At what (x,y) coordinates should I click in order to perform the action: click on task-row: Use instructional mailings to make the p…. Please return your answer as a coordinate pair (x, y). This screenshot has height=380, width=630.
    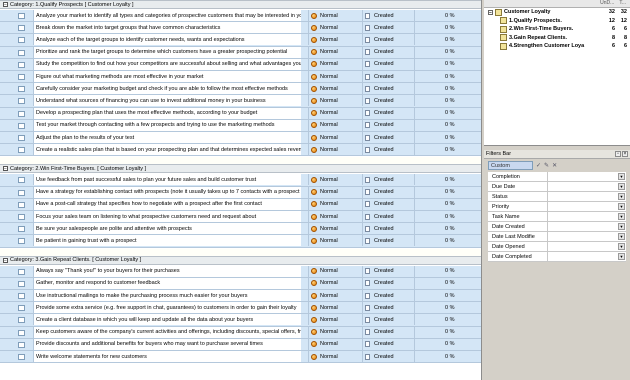
    Looking at the image, I should click on (240, 296).